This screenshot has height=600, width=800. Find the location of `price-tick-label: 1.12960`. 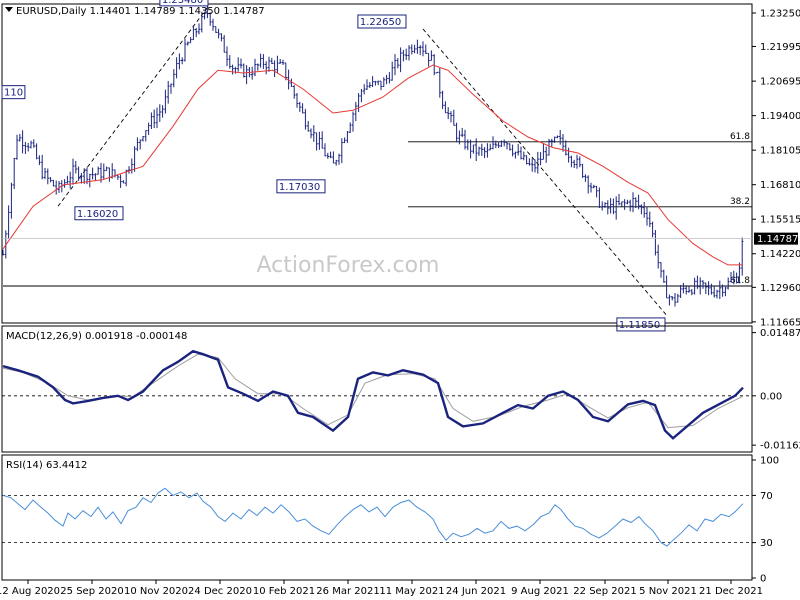

price-tick-label: 1.12960 is located at coordinates (780, 288).